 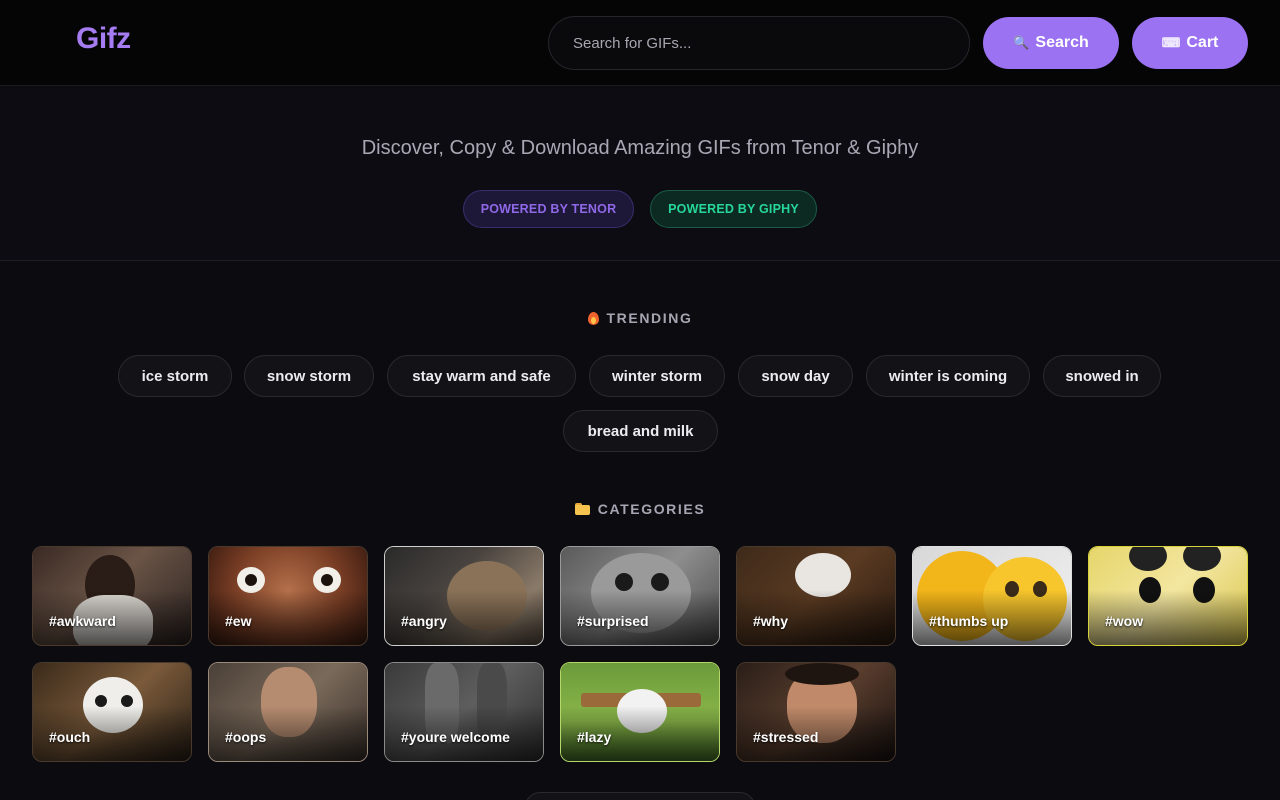 I want to click on tenor-badge: POWERED BY TENOR, so click(x=548, y=209).